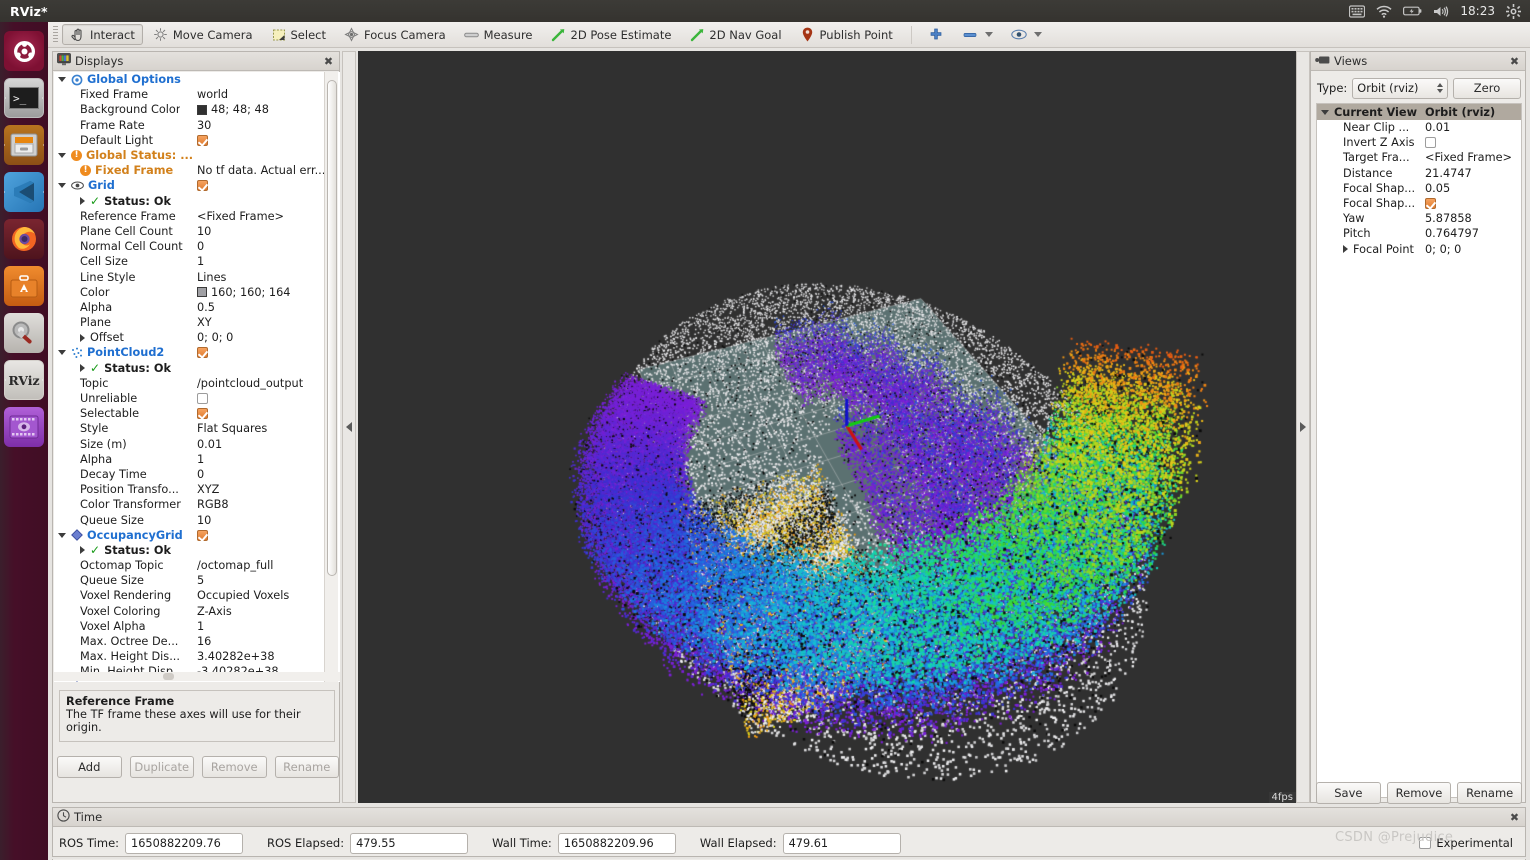 The width and height of the screenshot is (1530, 860). I want to click on launcher-item-vscode, so click(24, 192).